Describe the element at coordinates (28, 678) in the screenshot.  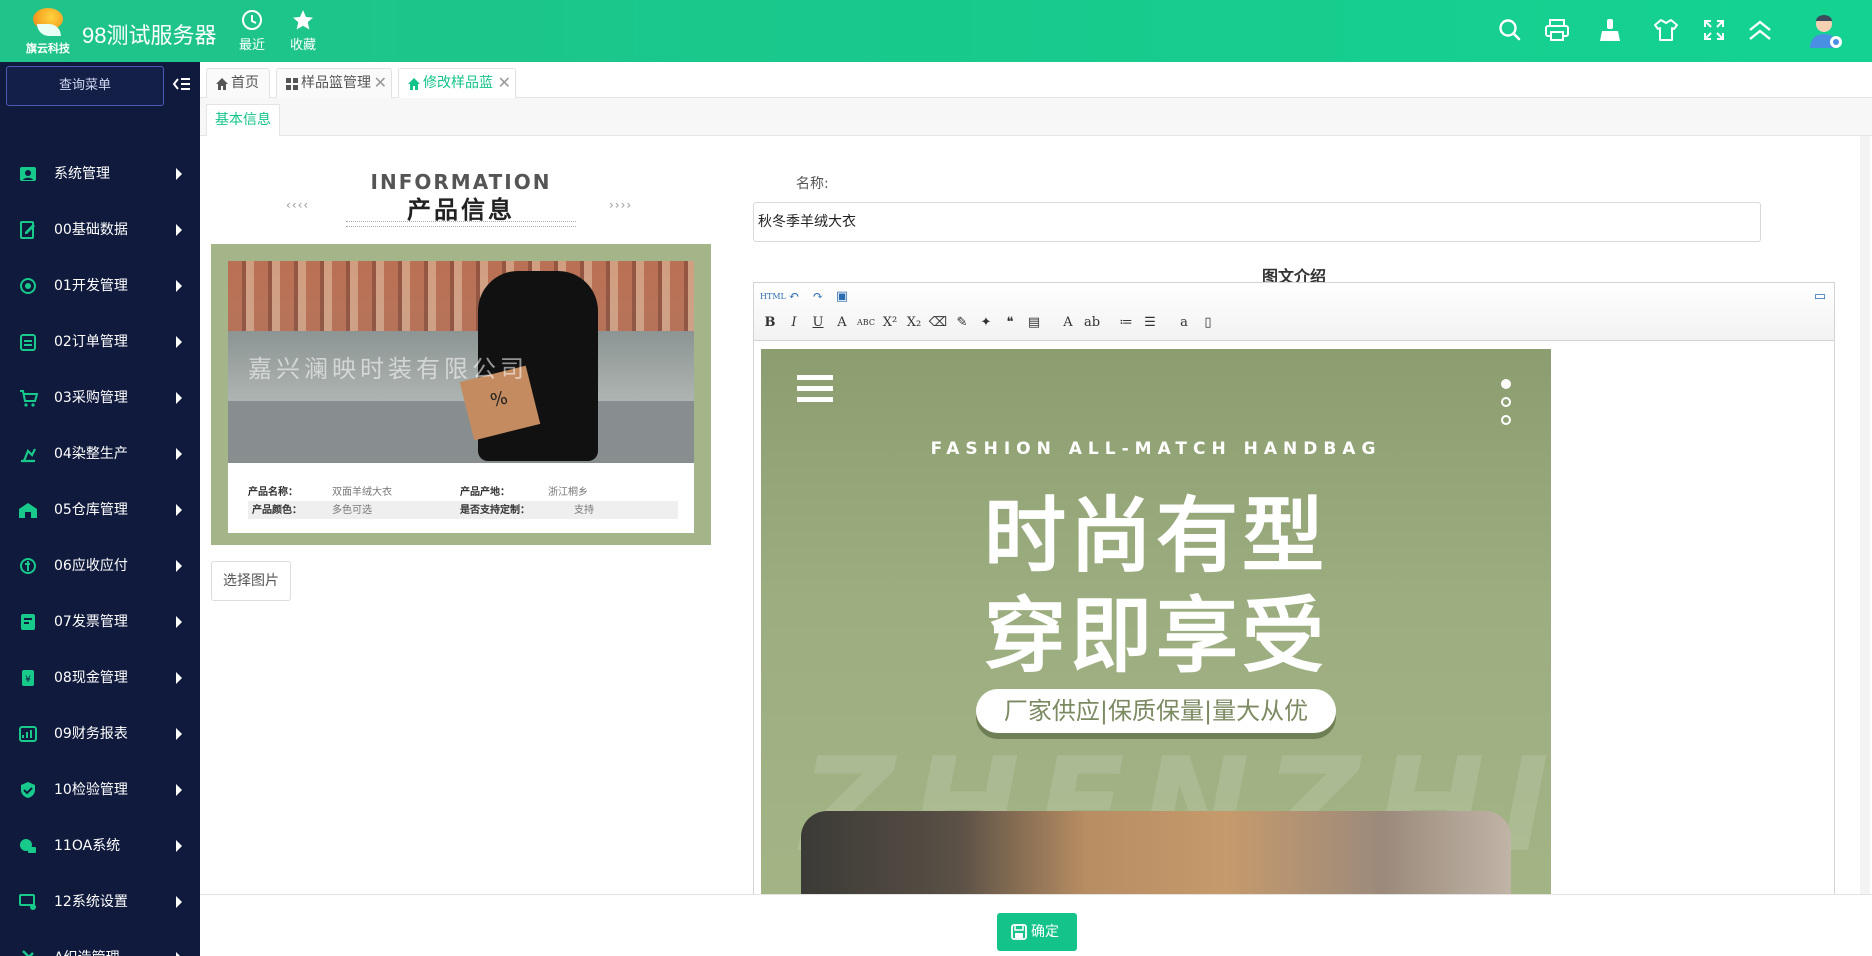
I see `cash-icon: ¥` at that location.